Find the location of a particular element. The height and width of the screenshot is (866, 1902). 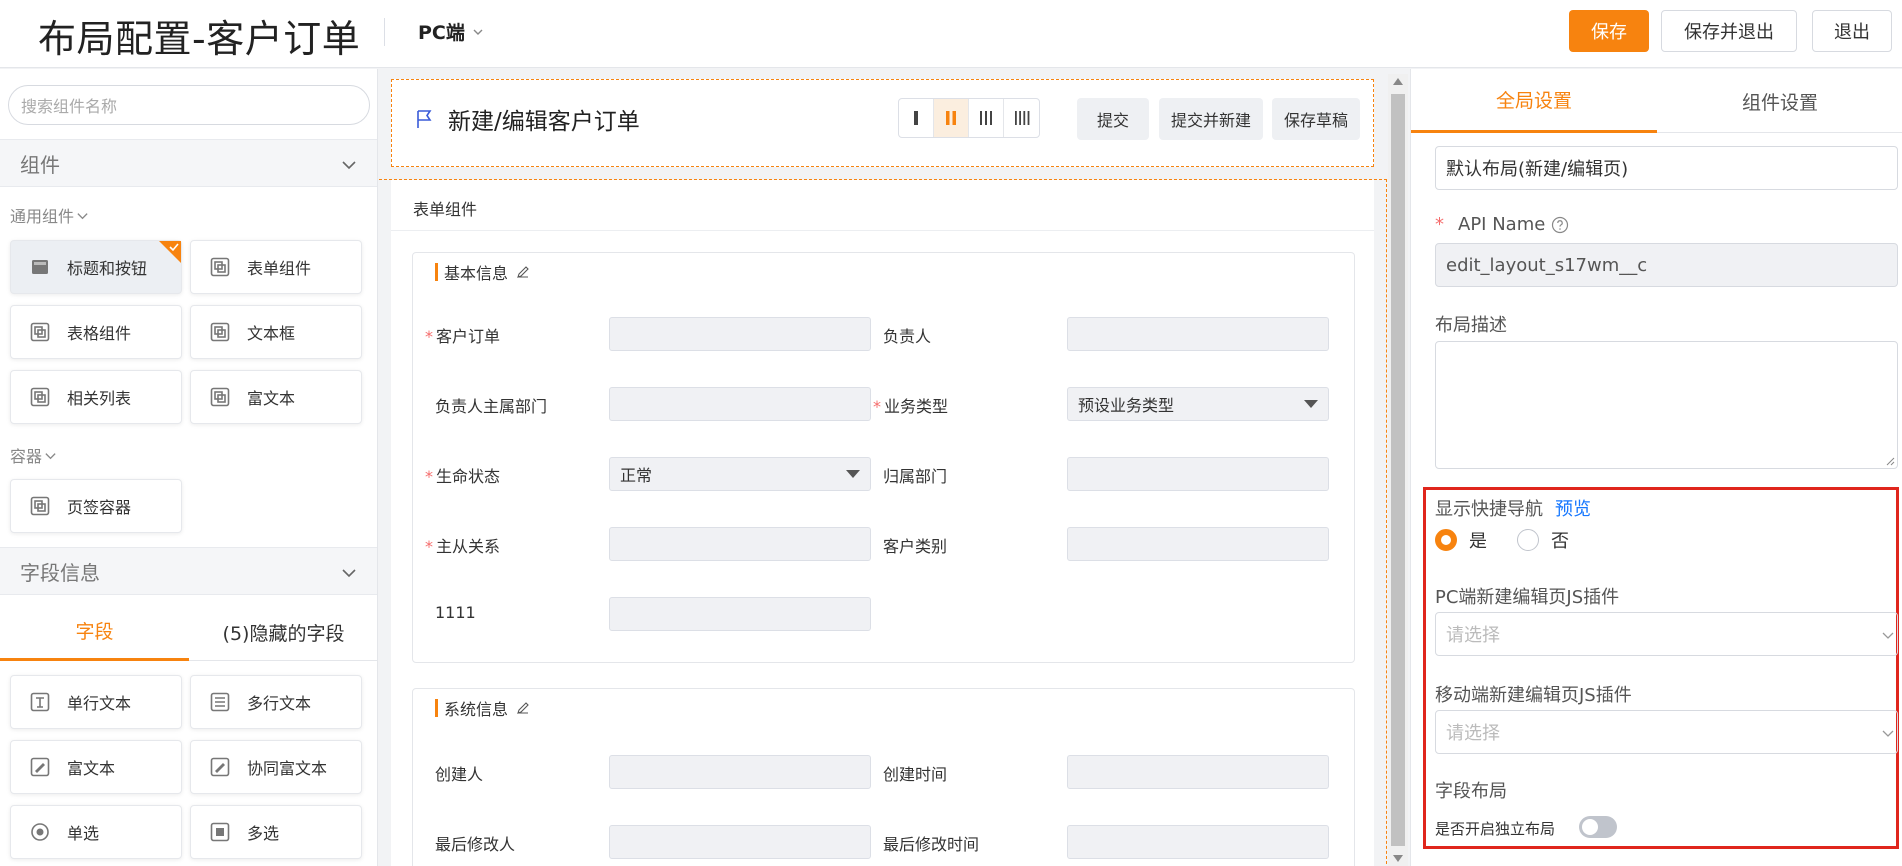

general-components-group: 通用组件 is located at coordinates (49, 215).